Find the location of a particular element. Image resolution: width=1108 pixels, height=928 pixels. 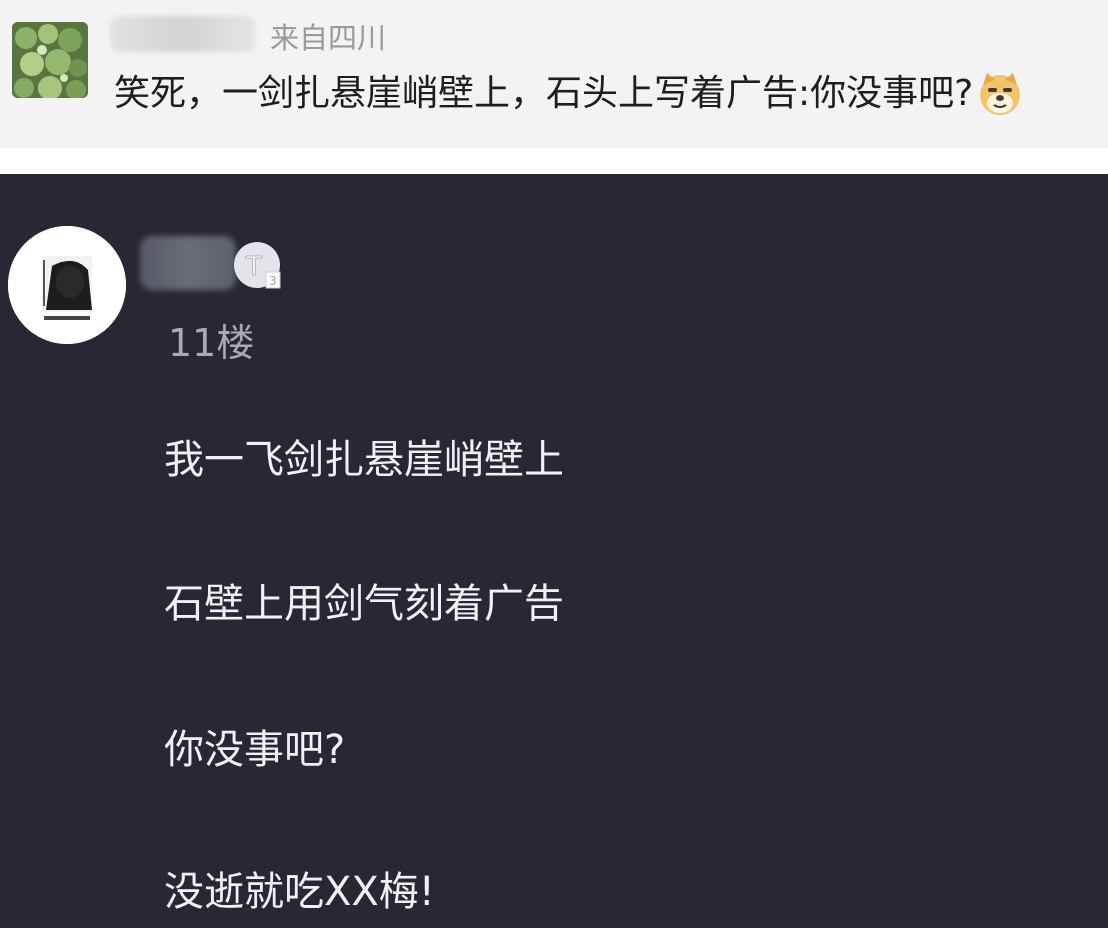

top-comment-text: 笑死，一剑扎悬崖峭壁上，石头上写着广告:你没事吧? is located at coordinates (544, 93).